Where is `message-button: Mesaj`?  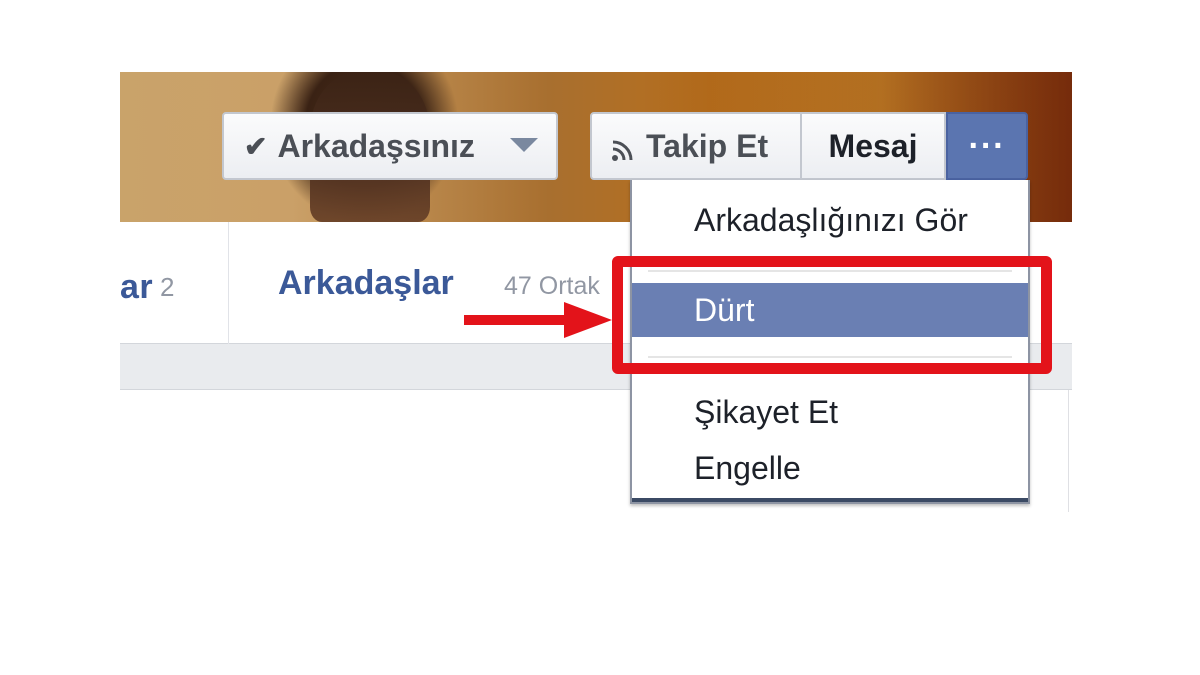
message-button: Mesaj is located at coordinates (873, 146).